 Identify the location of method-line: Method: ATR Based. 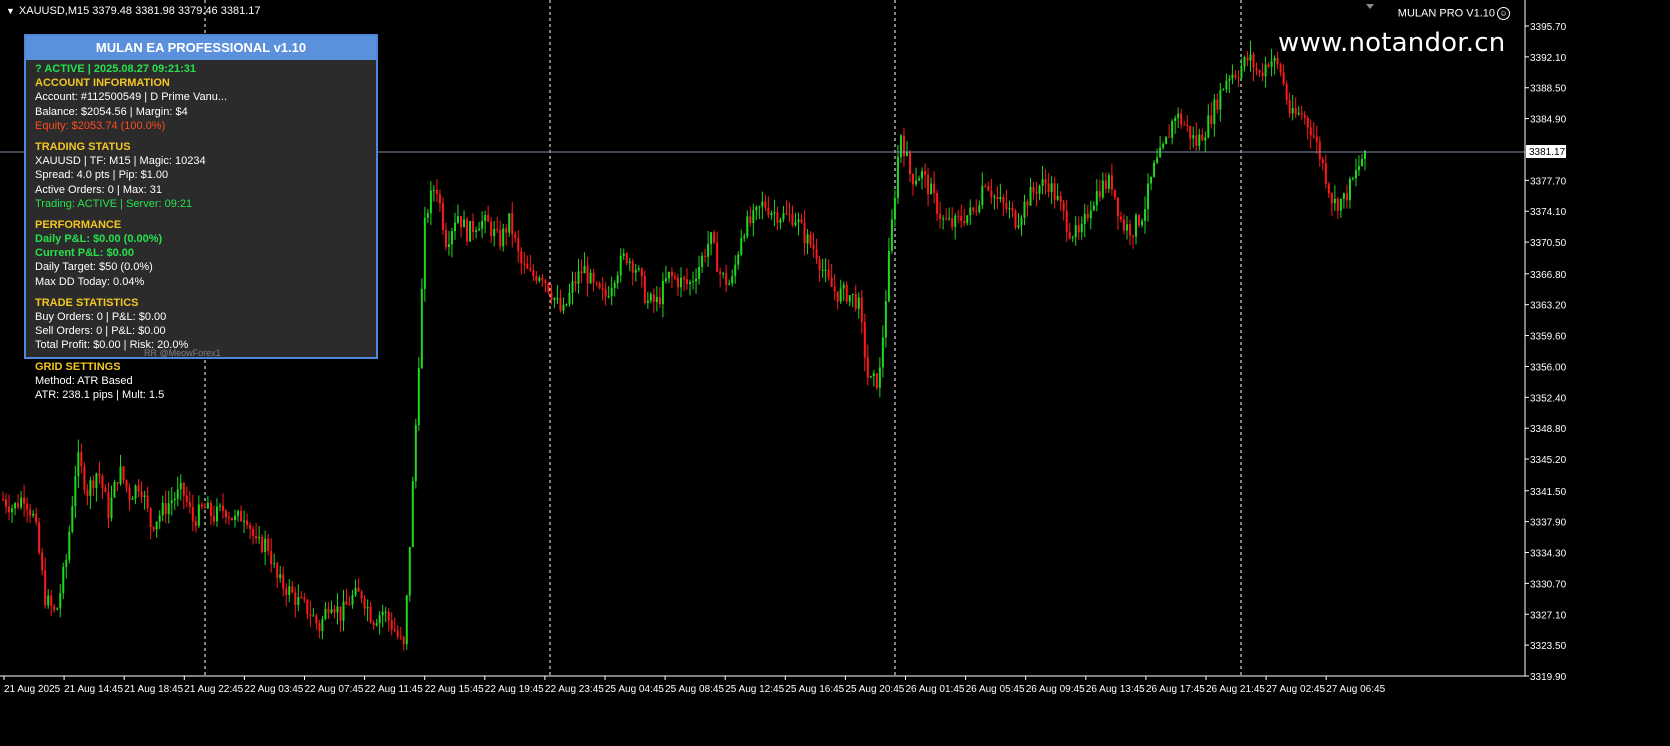
(84, 380).